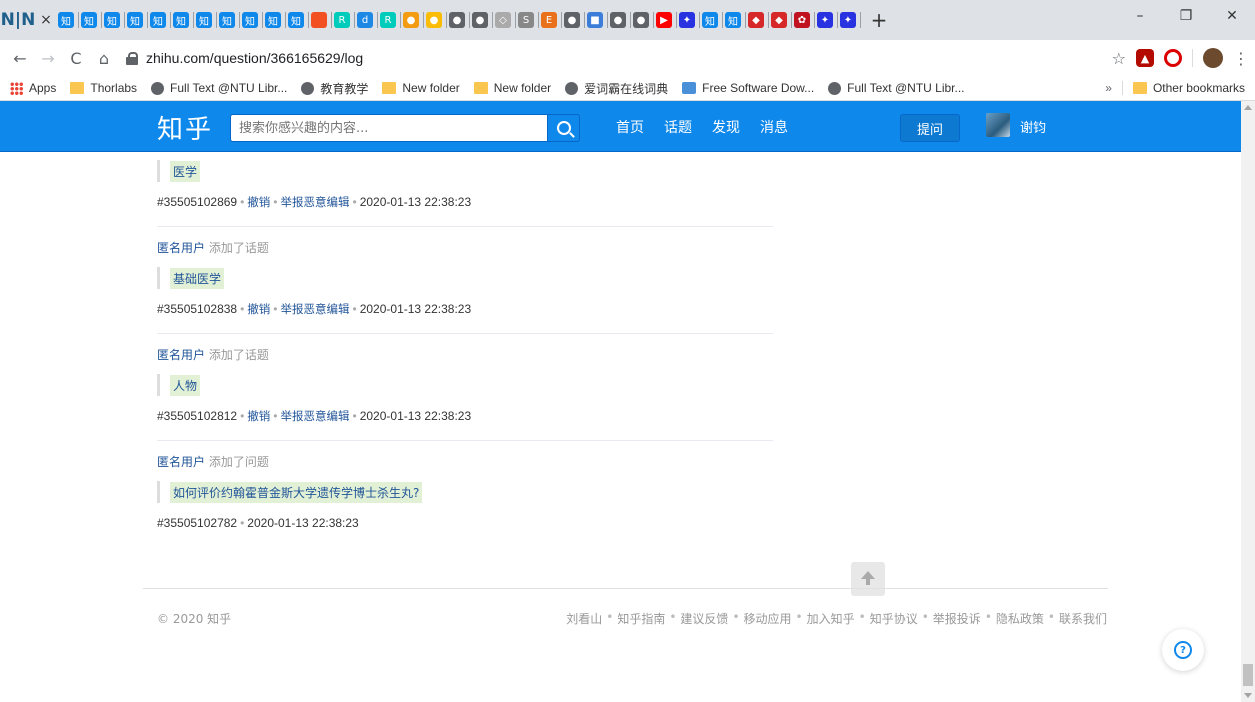 The width and height of the screenshot is (1255, 702). Describe the element at coordinates (1248, 675) in the screenshot. I see `scroll-thumb` at that location.